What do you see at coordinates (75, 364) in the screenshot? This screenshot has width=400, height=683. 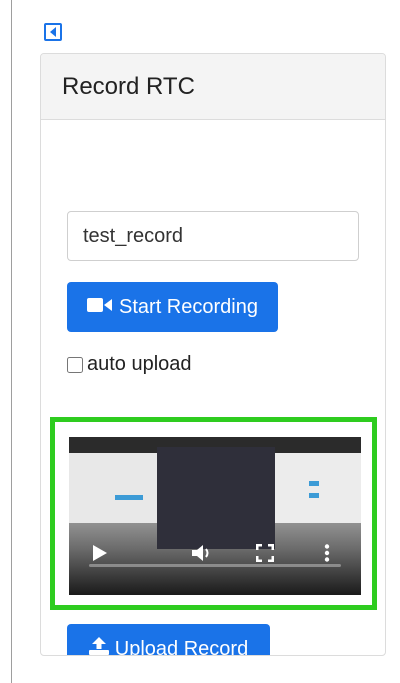 I see `auto-upload-checkbox` at bounding box center [75, 364].